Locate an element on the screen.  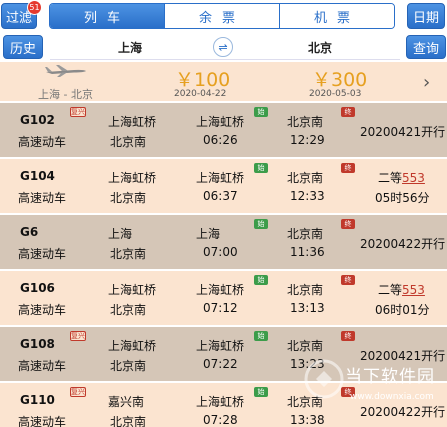
depart-time: 07:22 is located at coordinates (220, 364).